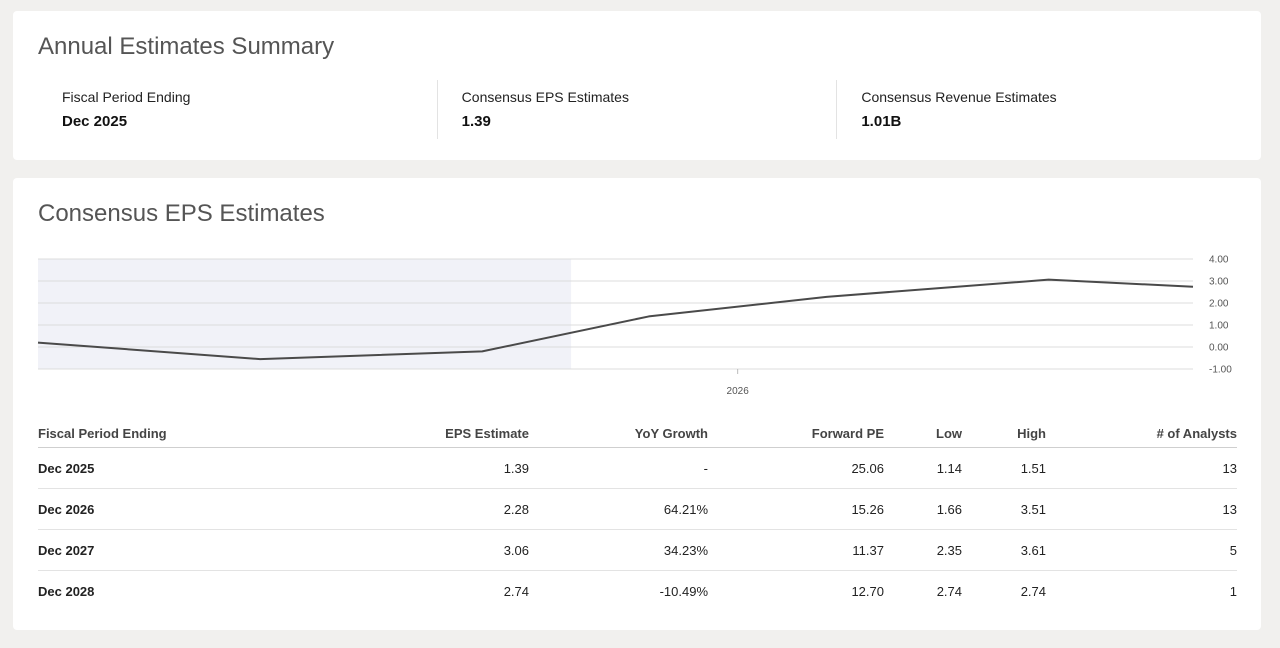 This screenshot has height=648, width=1280. I want to click on header-forward-pe: Forward PE, so click(796, 434).